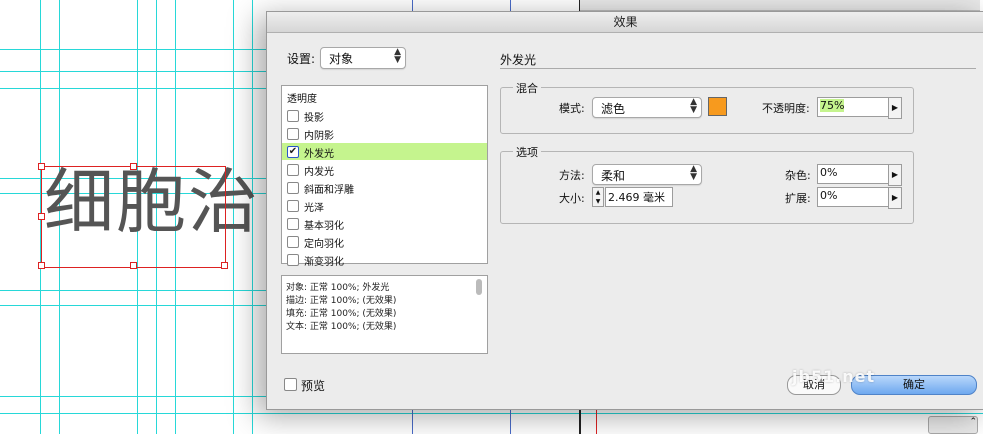  I want to click on section-divider, so click(738, 68).